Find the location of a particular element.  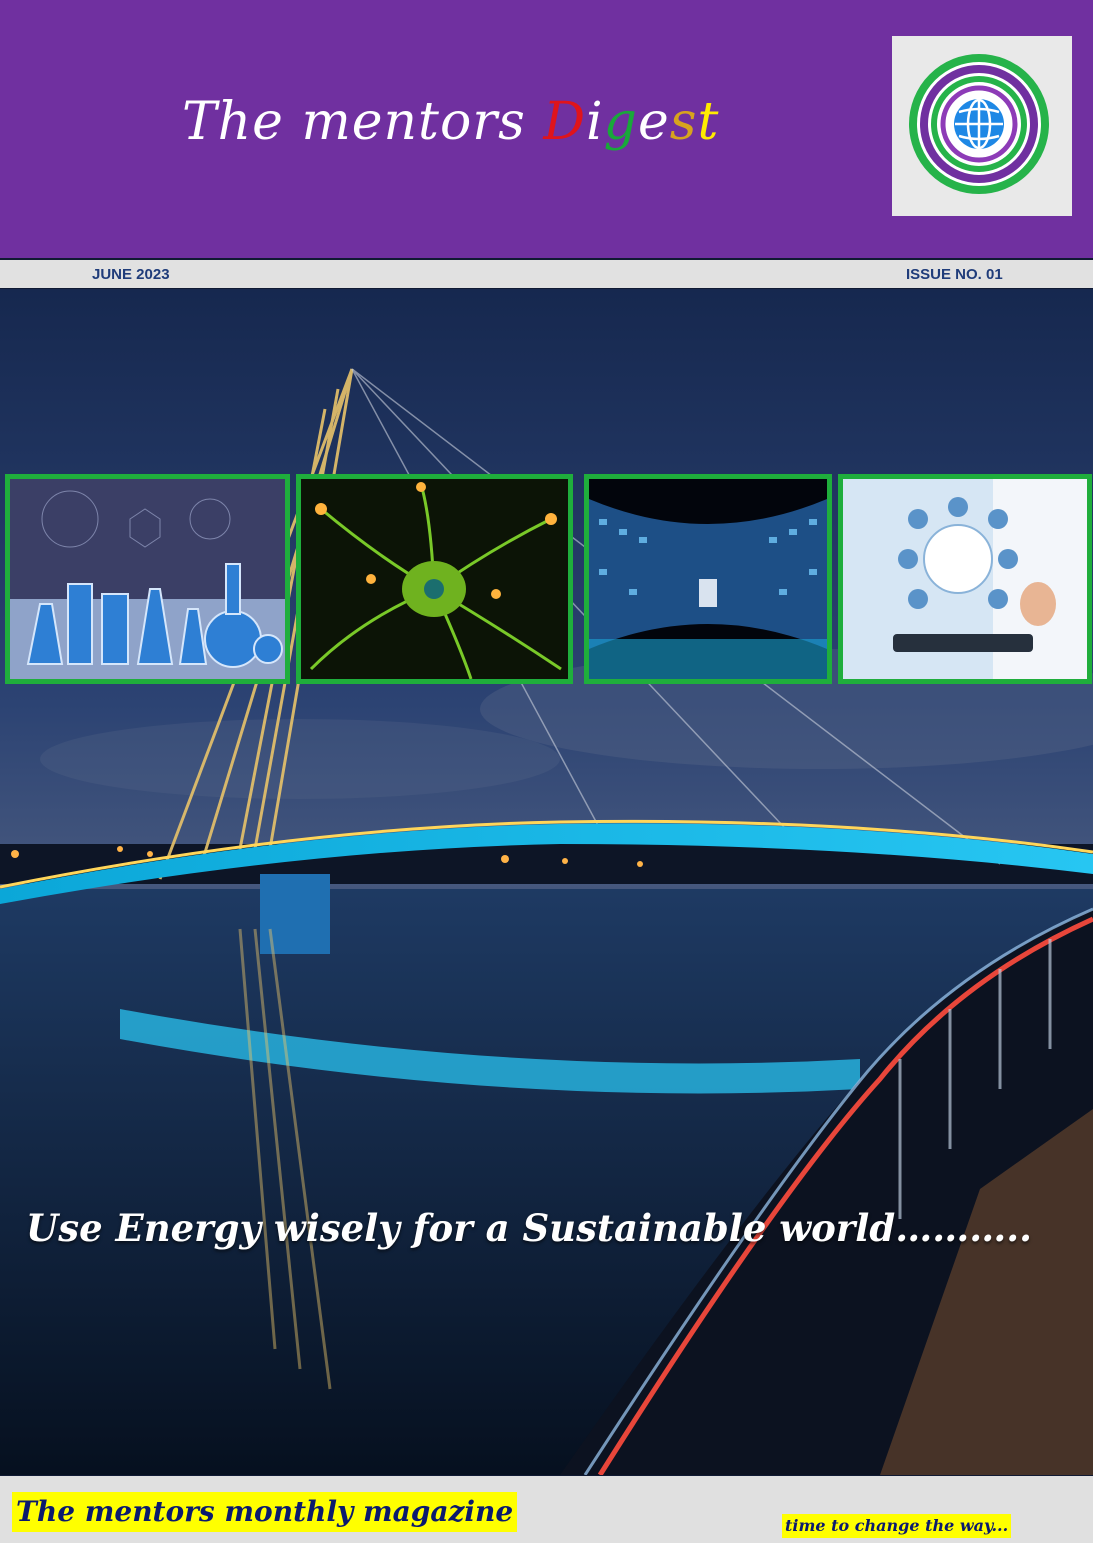

title-letter: e is located at coordinates (653, 122).